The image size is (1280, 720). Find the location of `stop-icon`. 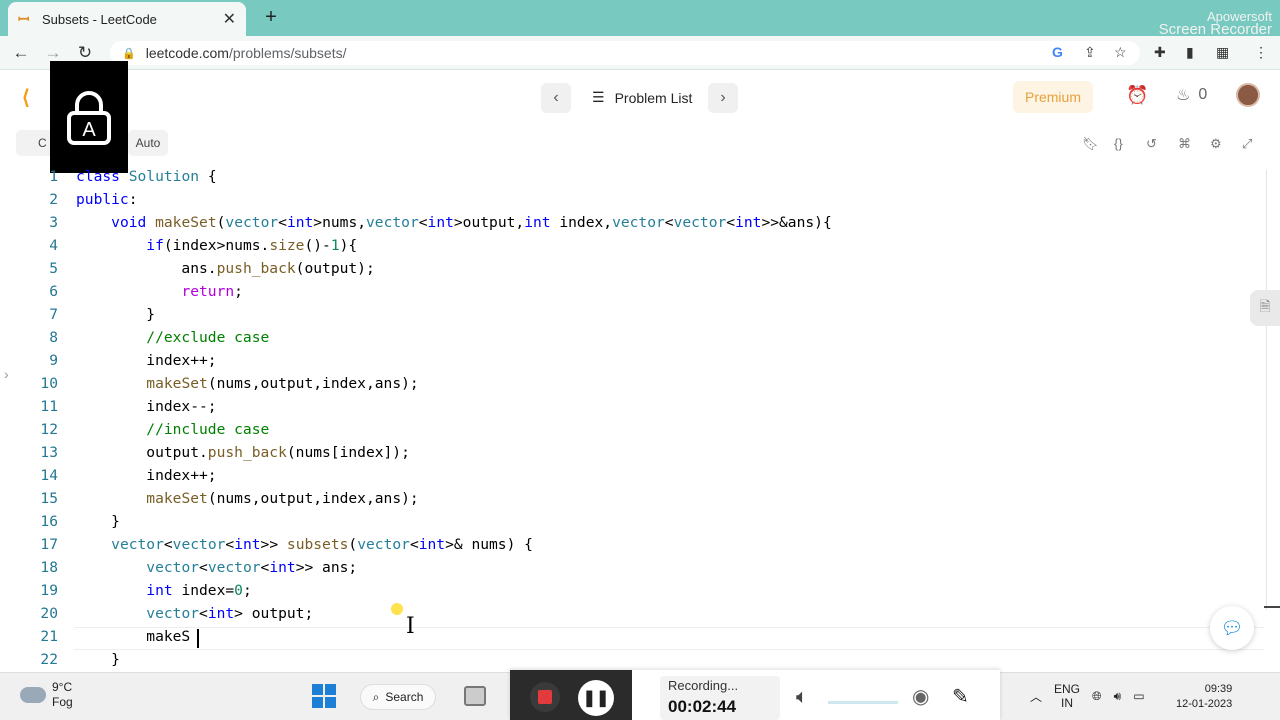

stop-icon is located at coordinates (545, 697).